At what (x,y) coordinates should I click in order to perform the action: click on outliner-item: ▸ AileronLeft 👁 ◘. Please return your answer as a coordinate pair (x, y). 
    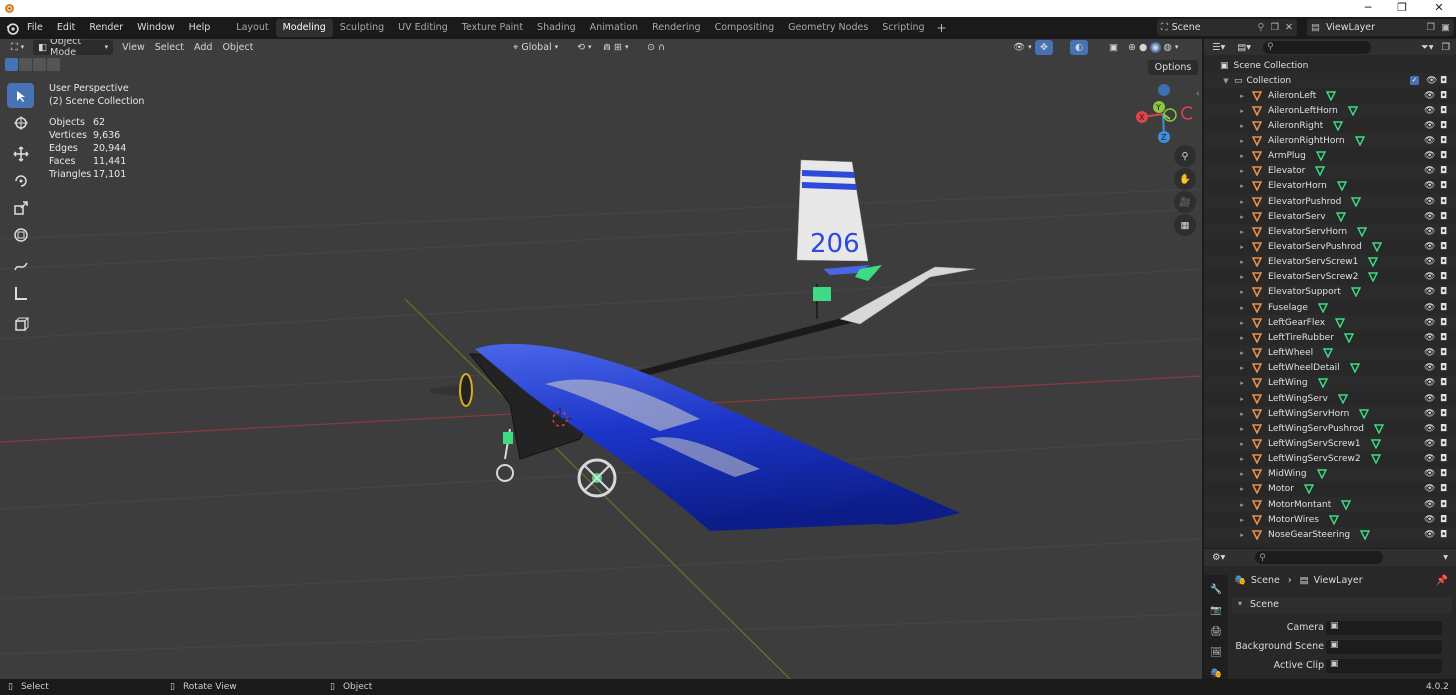
    Looking at the image, I should click on (1330, 95).